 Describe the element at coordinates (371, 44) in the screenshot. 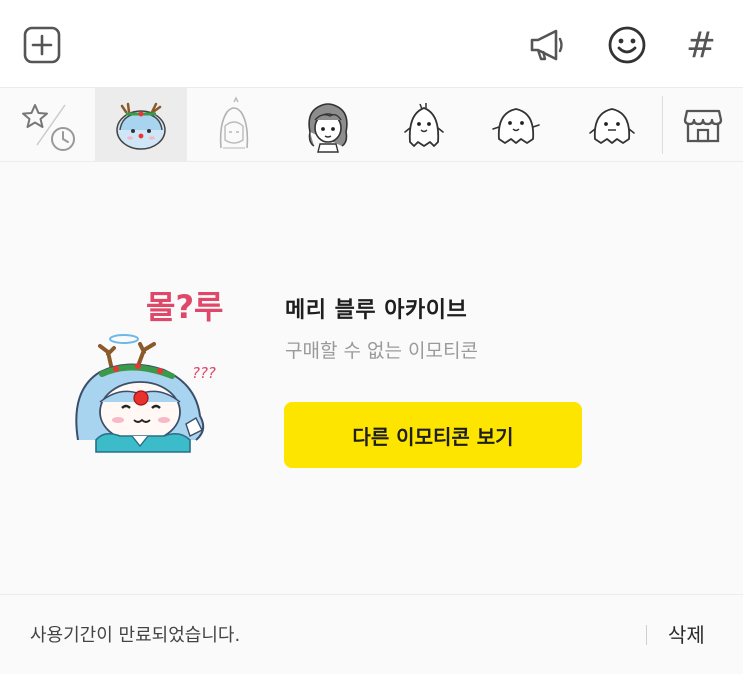

I see `top-toolbar: #` at that location.